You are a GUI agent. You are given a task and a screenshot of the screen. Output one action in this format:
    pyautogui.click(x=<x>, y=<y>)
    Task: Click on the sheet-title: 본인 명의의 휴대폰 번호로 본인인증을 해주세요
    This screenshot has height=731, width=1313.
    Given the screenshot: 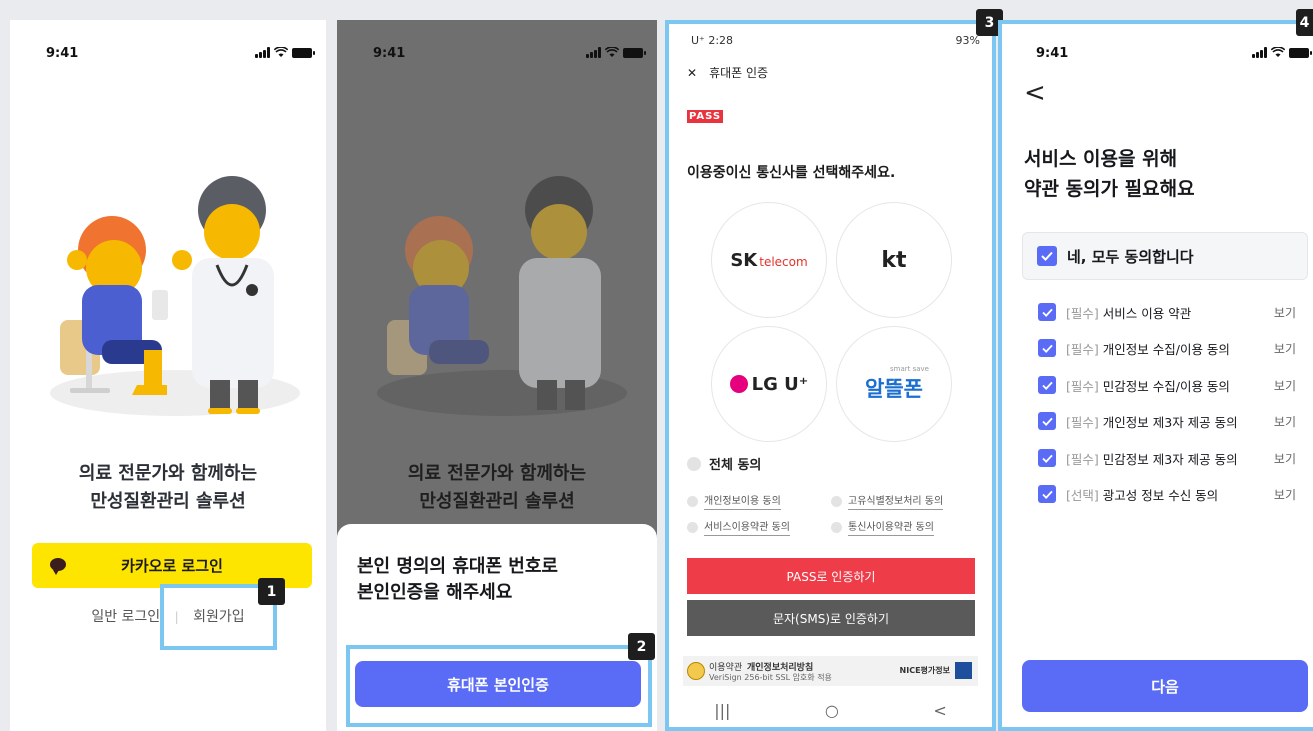 What is the action you would take?
    pyautogui.click(x=487, y=580)
    